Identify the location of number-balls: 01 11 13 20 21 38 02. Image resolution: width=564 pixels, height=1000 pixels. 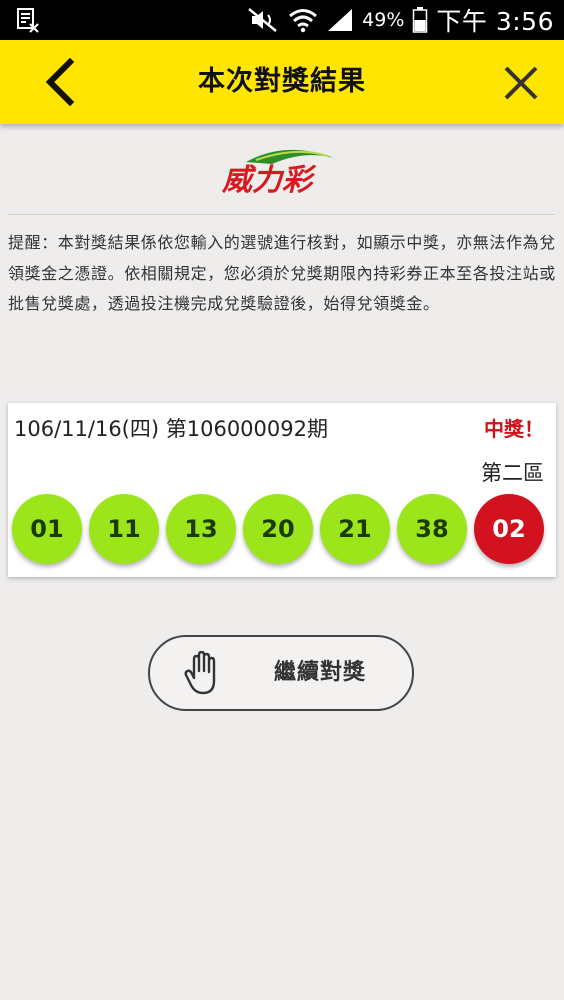
(278, 529).